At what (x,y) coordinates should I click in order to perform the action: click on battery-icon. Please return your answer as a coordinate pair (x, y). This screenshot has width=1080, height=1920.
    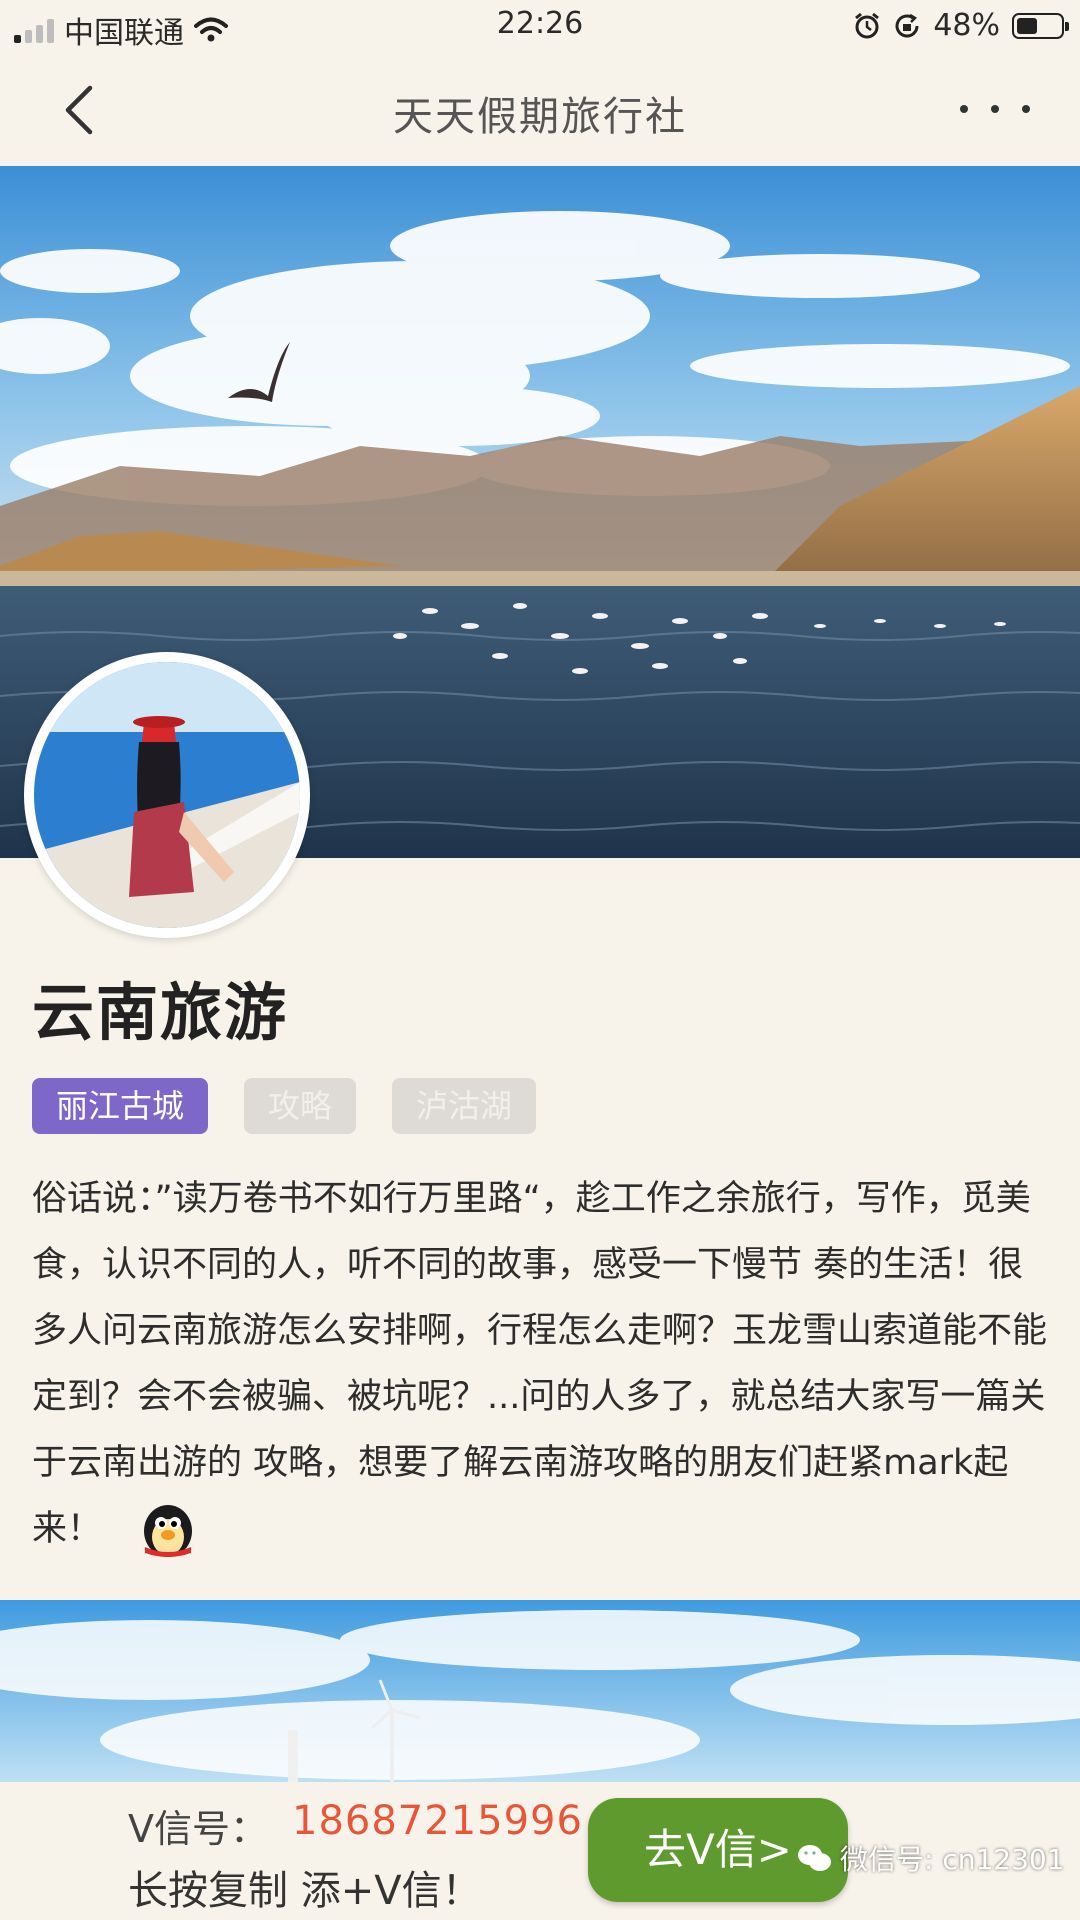
    Looking at the image, I should click on (1040, 25).